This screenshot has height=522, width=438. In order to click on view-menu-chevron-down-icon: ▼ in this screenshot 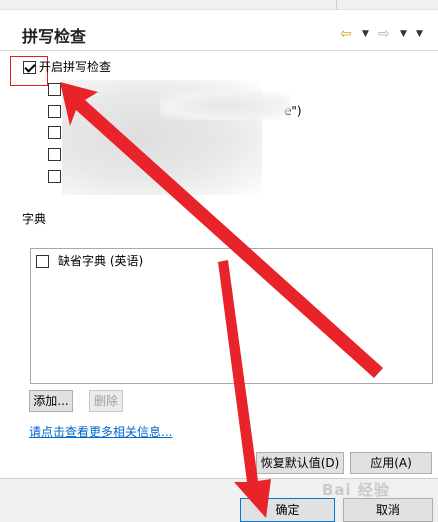, I will do `click(419, 34)`.